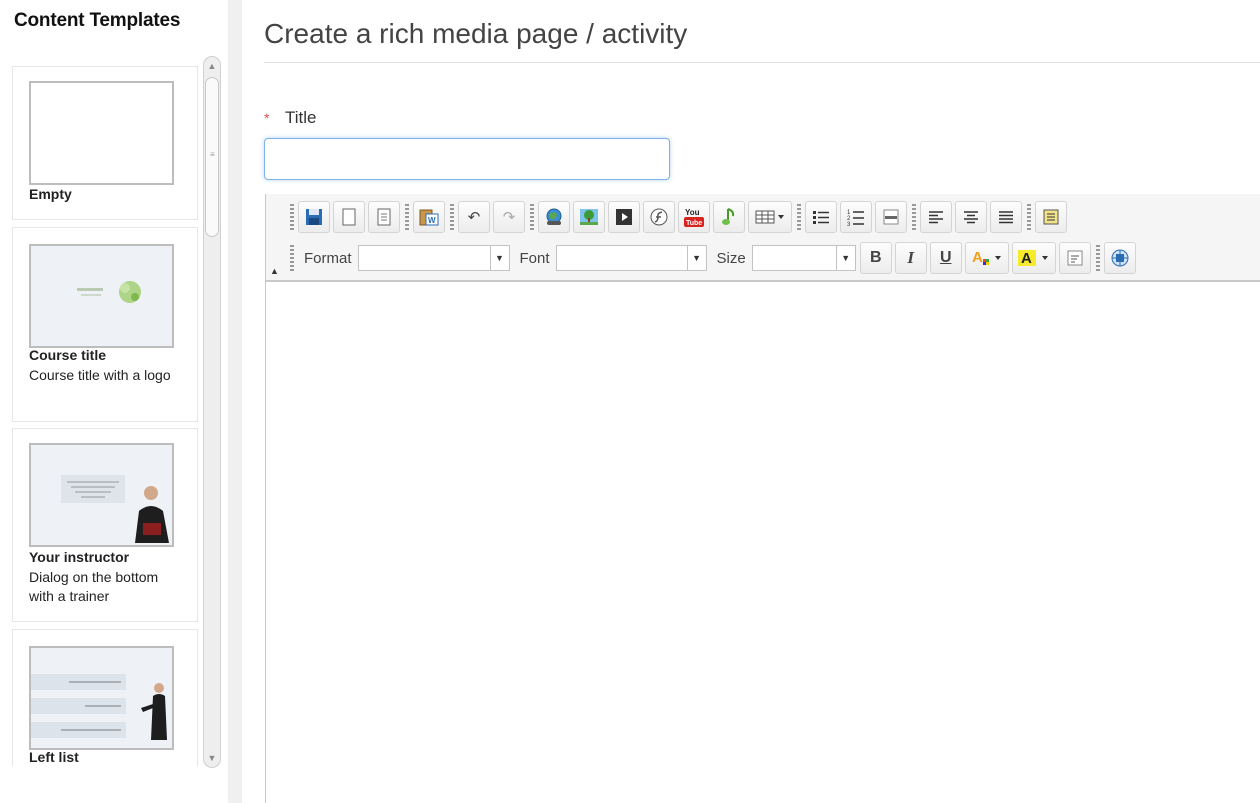  Describe the element at coordinates (731, 258) in the screenshot. I see `size-label: Size` at that location.